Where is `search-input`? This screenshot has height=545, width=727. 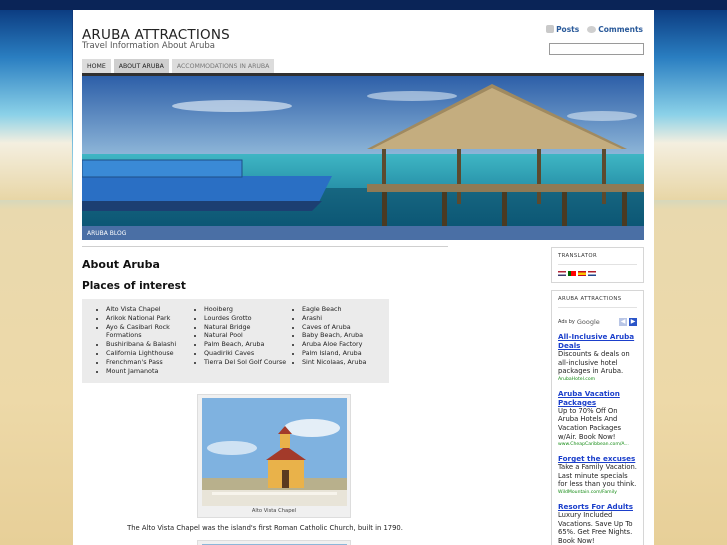
search-input is located at coordinates (596, 49).